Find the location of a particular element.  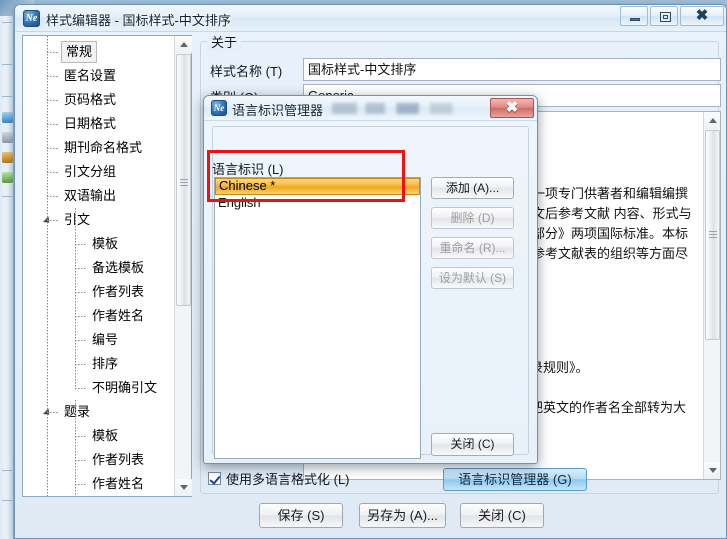

description-scroll-down-button is located at coordinates (712, 470).